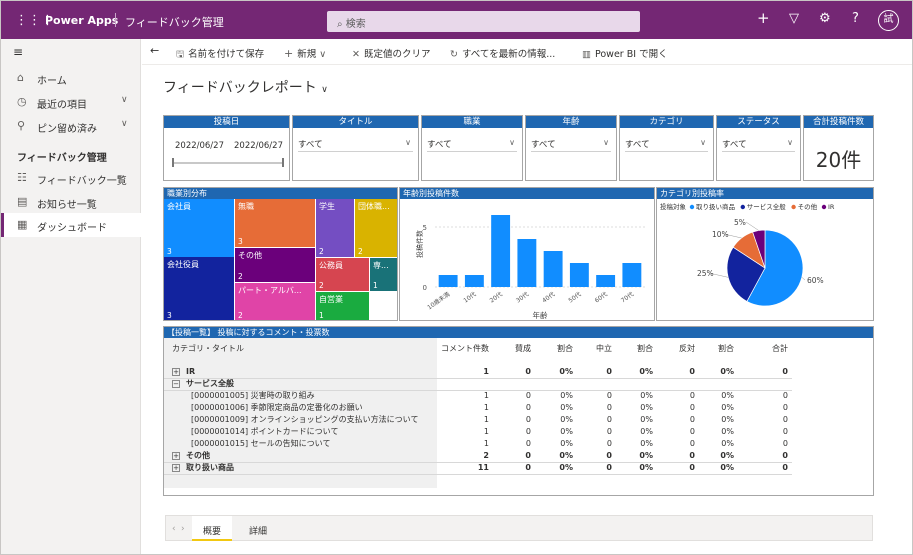 The width and height of the screenshot is (913, 555). I want to click on legend-item: サービス全般, so click(767, 206).